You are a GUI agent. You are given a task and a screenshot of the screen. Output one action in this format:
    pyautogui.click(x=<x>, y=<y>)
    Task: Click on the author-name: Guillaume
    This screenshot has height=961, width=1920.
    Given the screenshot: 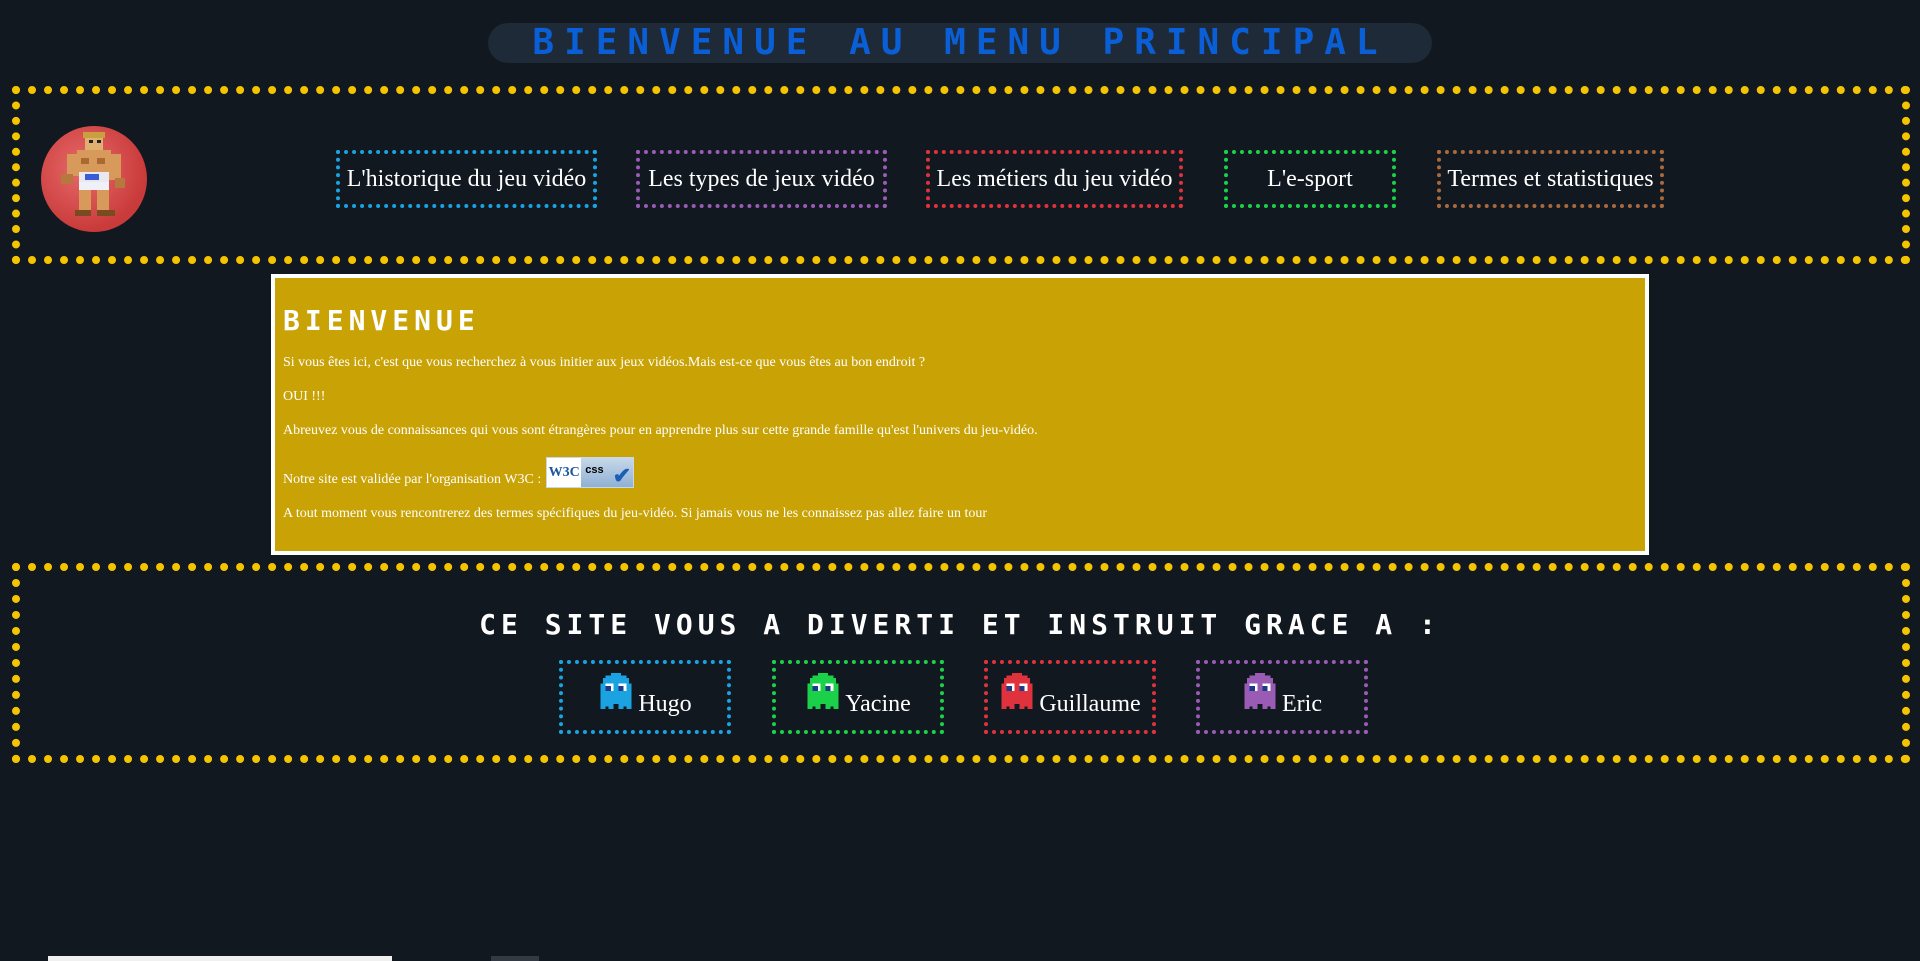 What is the action you would take?
    pyautogui.click(x=1090, y=703)
    